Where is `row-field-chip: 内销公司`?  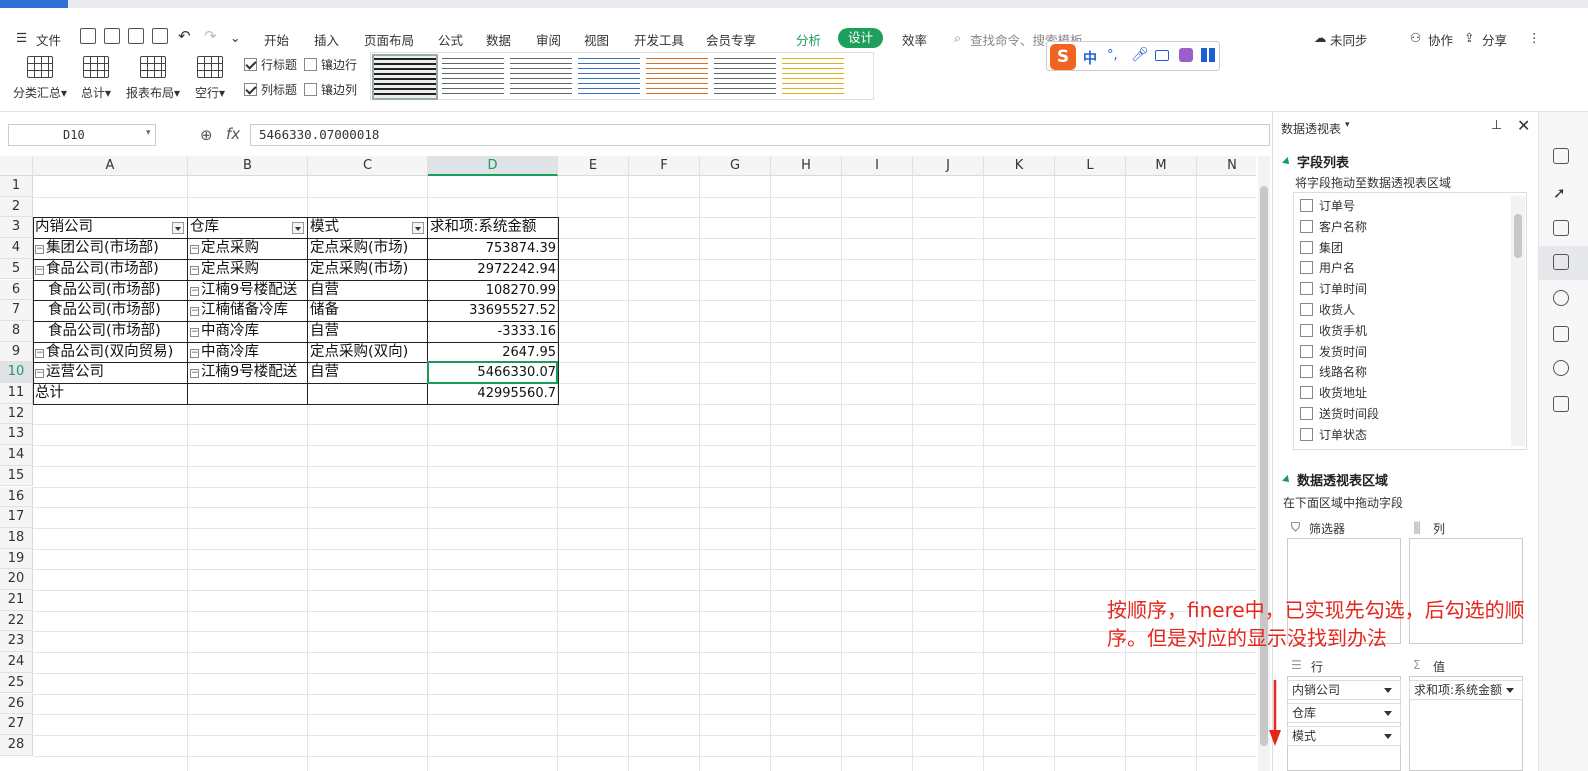
row-field-chip: 内销公司 is located at coordinates (1344, 690).